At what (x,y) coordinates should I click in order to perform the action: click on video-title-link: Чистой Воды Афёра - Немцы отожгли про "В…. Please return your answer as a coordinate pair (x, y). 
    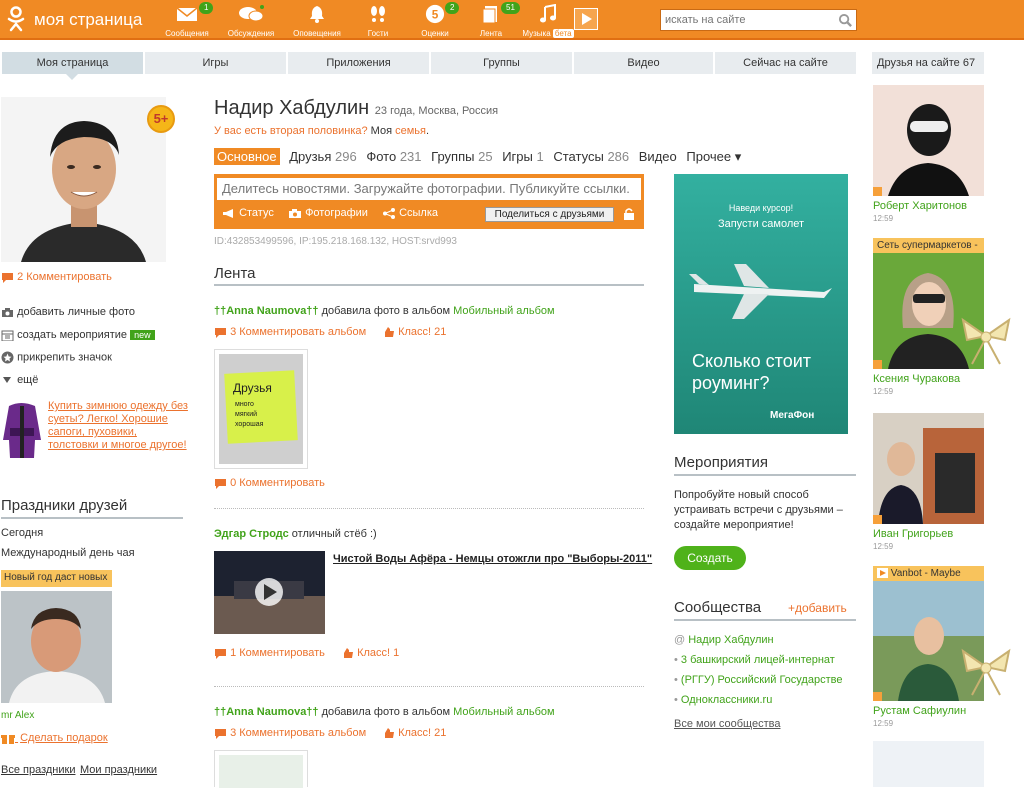
    Looking at the image, I should click on (492, 559).